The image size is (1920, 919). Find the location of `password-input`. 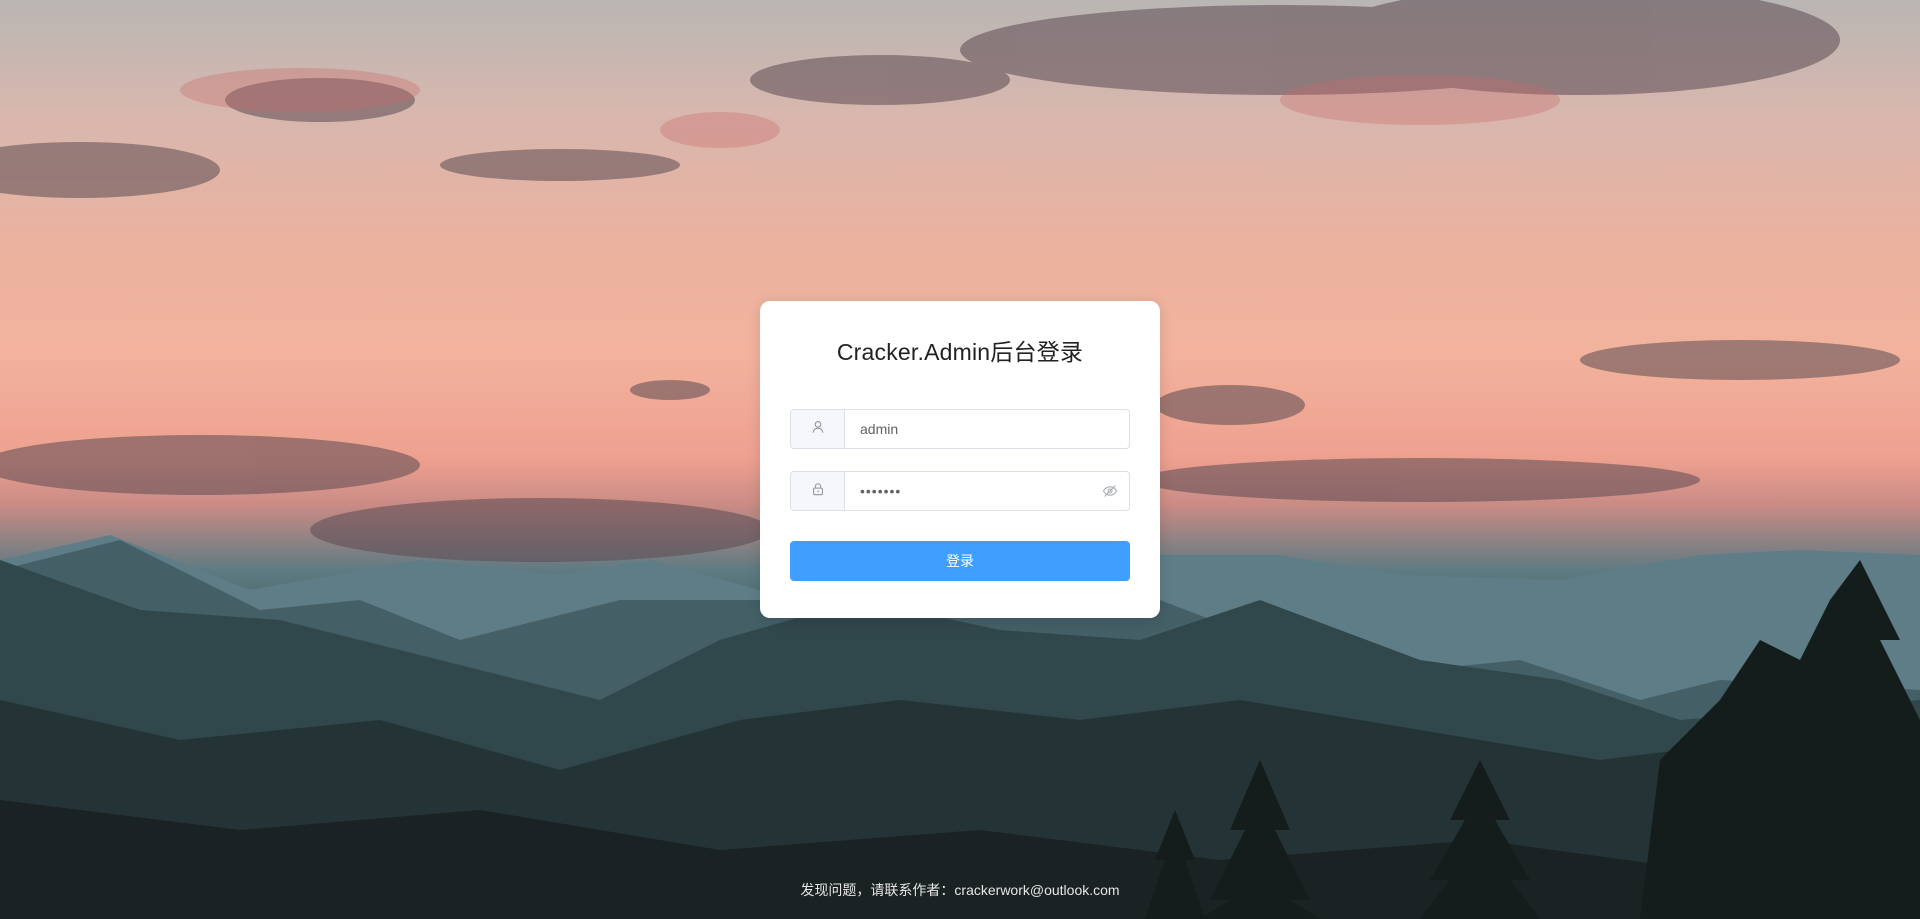

password-input is located at coordinates (987, 491).